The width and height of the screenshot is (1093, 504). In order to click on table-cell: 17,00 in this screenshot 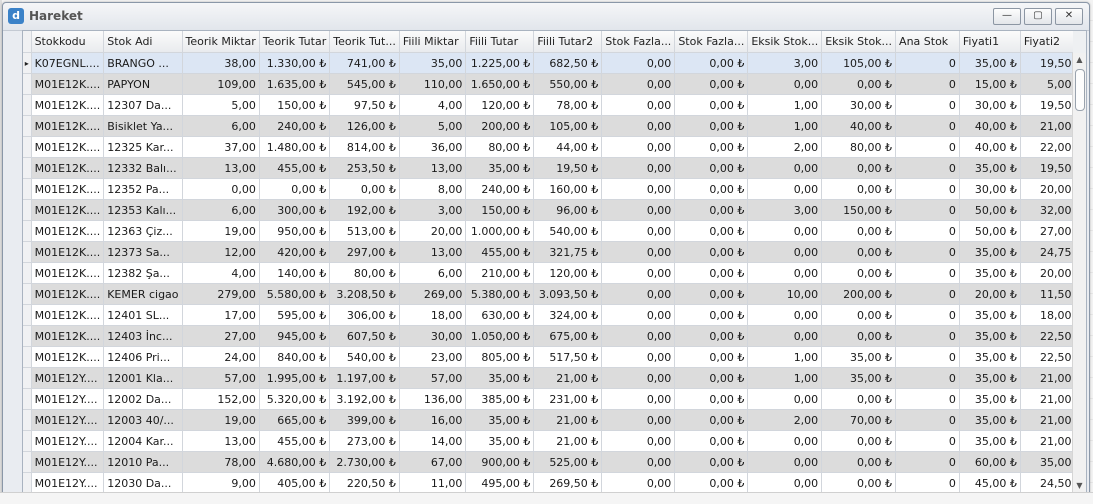, I will do `click(221, 315)`.